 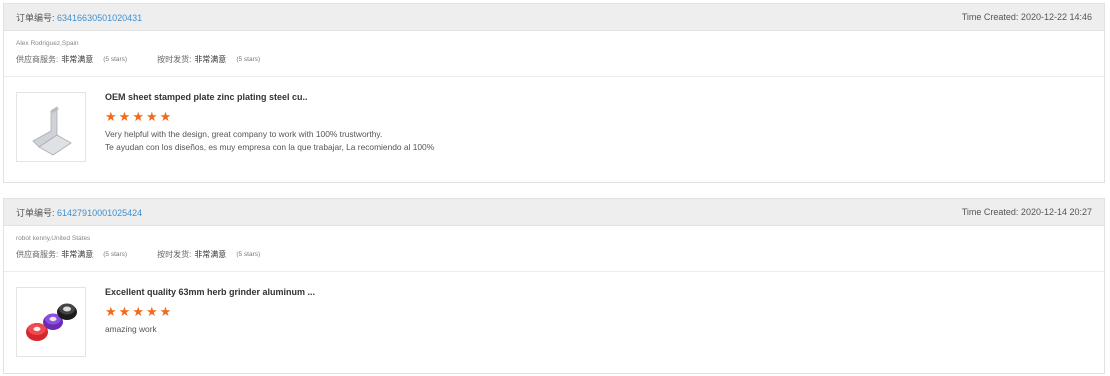 I want to click on time-created: Time Created: 2020-12-14 20:27, so click(x=1026, y=212).